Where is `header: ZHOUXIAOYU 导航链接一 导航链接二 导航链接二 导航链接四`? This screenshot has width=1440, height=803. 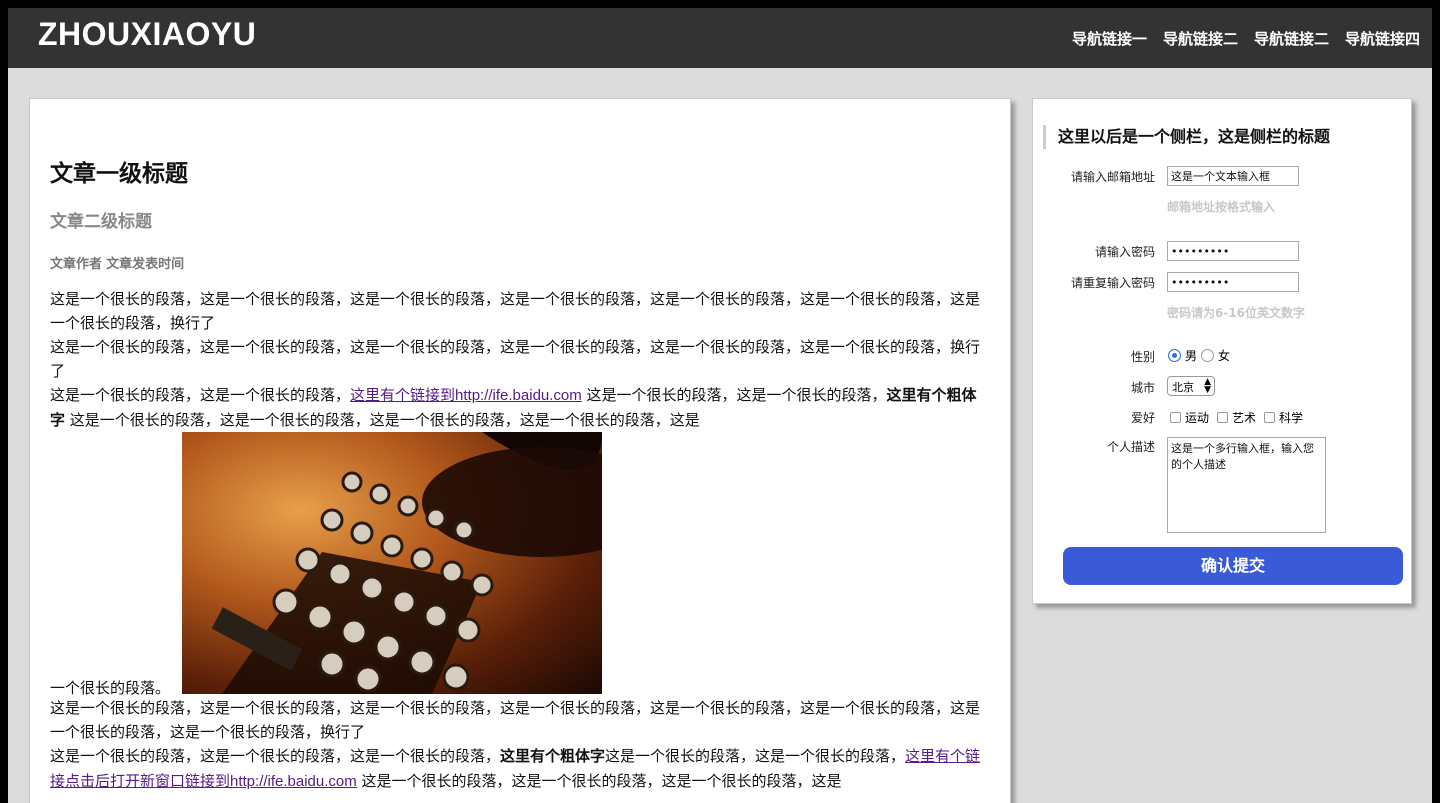
header: ZHOUXIAOYU 导航链接一 导航链接二 导航链接二 导航链接四 is located at coordinates (720, 38).